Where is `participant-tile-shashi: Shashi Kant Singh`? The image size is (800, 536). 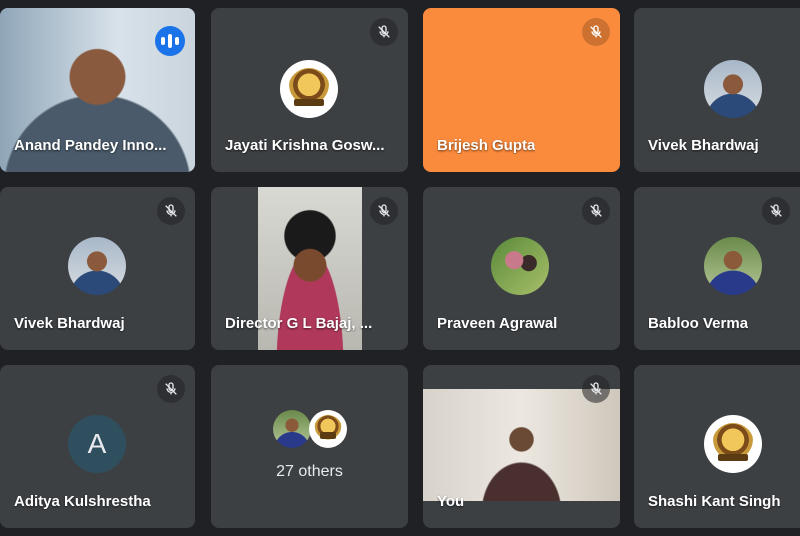
participant-tile-shashi: Shashi Kant Singh is located at coordinates (717, 446).